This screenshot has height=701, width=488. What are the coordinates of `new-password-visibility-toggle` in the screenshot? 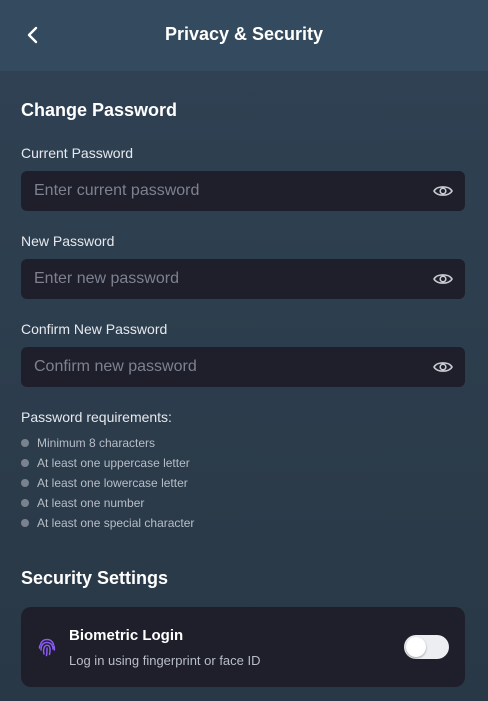 It's located at (443, 279).